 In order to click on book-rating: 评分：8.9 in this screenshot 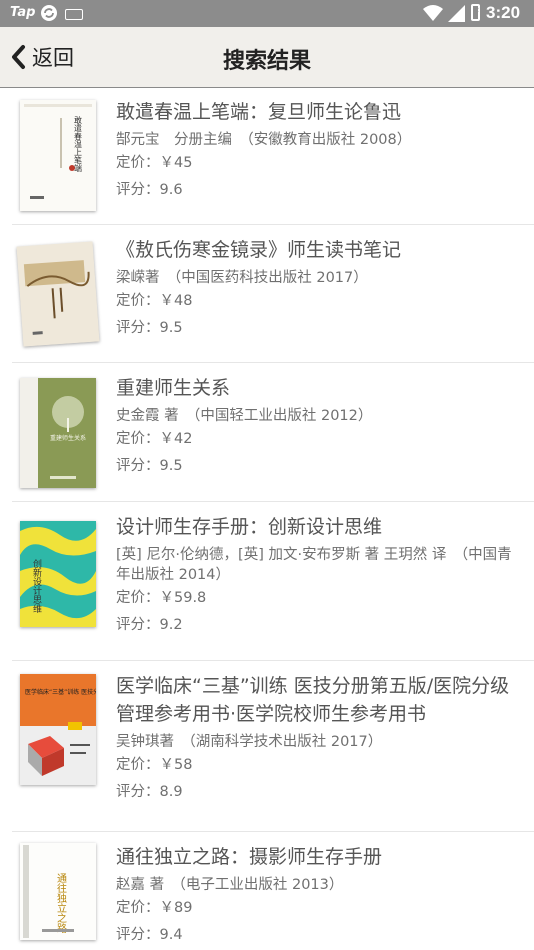, I will do `click(149, 792)`.